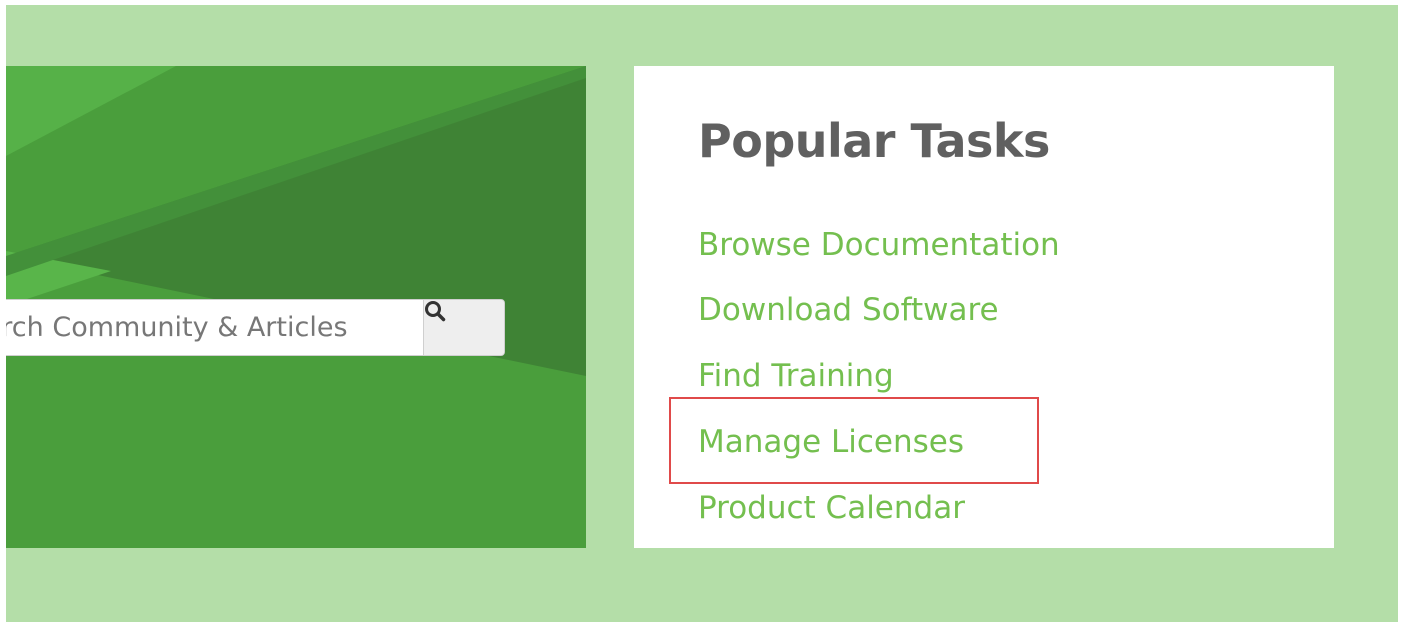 Image resolution: width=1404 pixels, height=625 pixels. Describe the element at coordinates (463, 327) in the screenshot. I see `search-button` at that location.